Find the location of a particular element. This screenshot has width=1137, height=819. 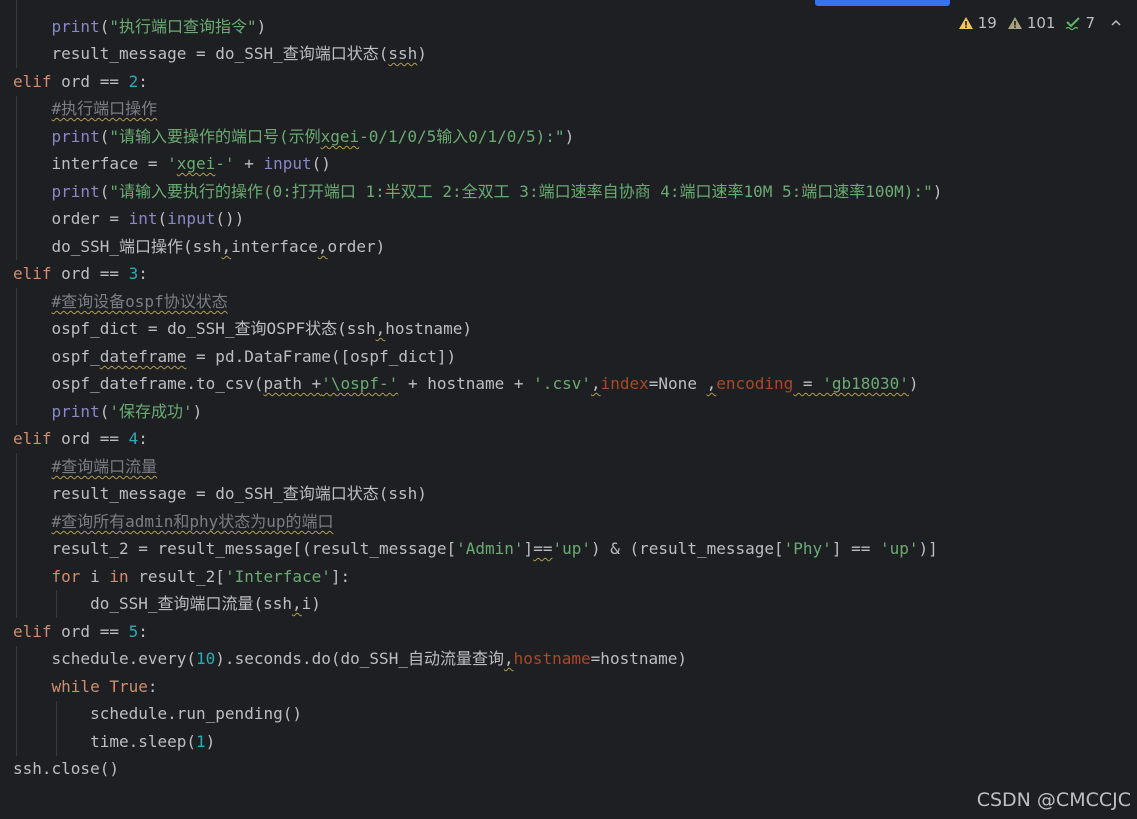

code-line: #查询所有admin和phy状态为up的端口 is located at coordinates (173, 521).